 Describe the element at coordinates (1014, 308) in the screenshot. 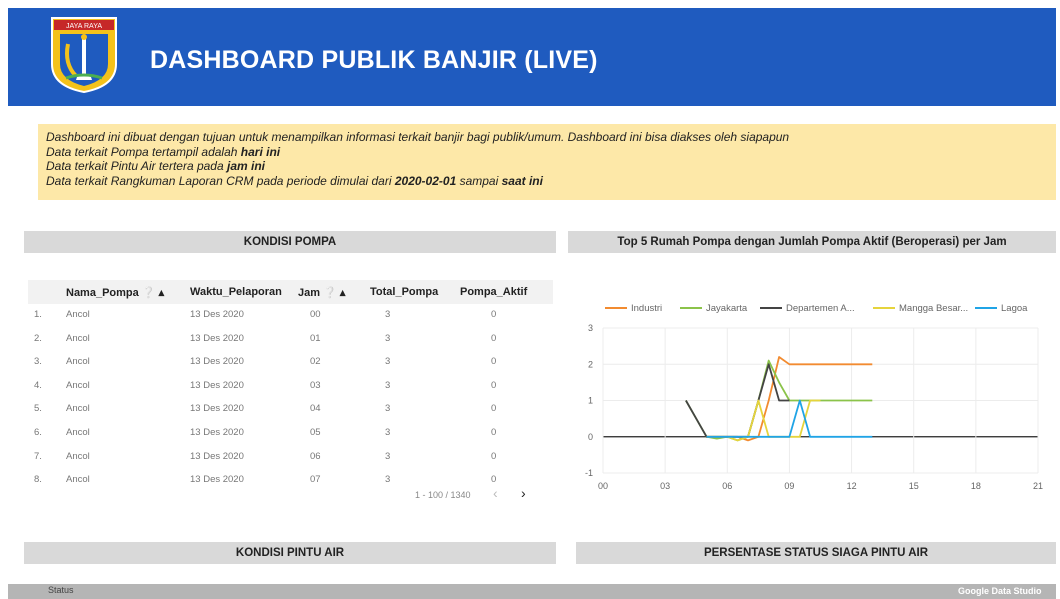

I see `legend-label: Lagoa` at that location.